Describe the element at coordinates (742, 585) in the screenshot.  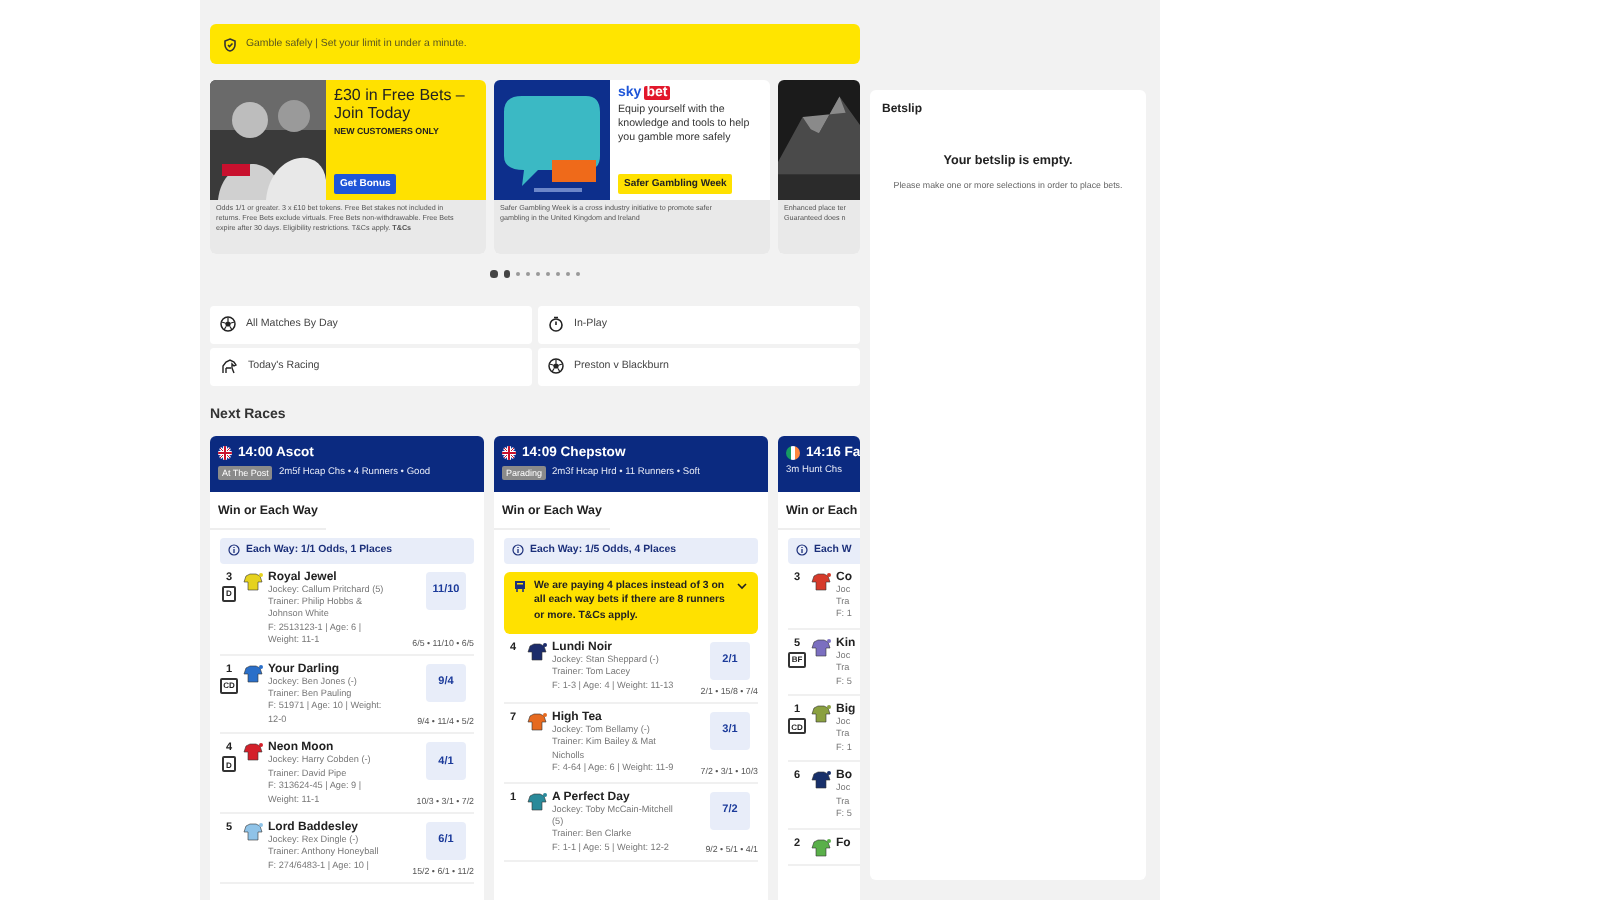
I see `chevron-down-icon` at that location.